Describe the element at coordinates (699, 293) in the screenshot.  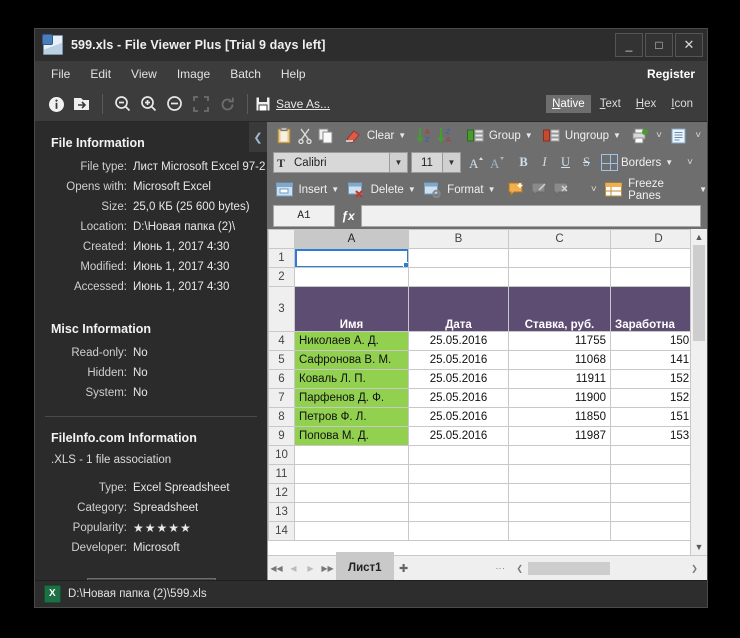
I see `vertical-scroll-thumb` at that location.